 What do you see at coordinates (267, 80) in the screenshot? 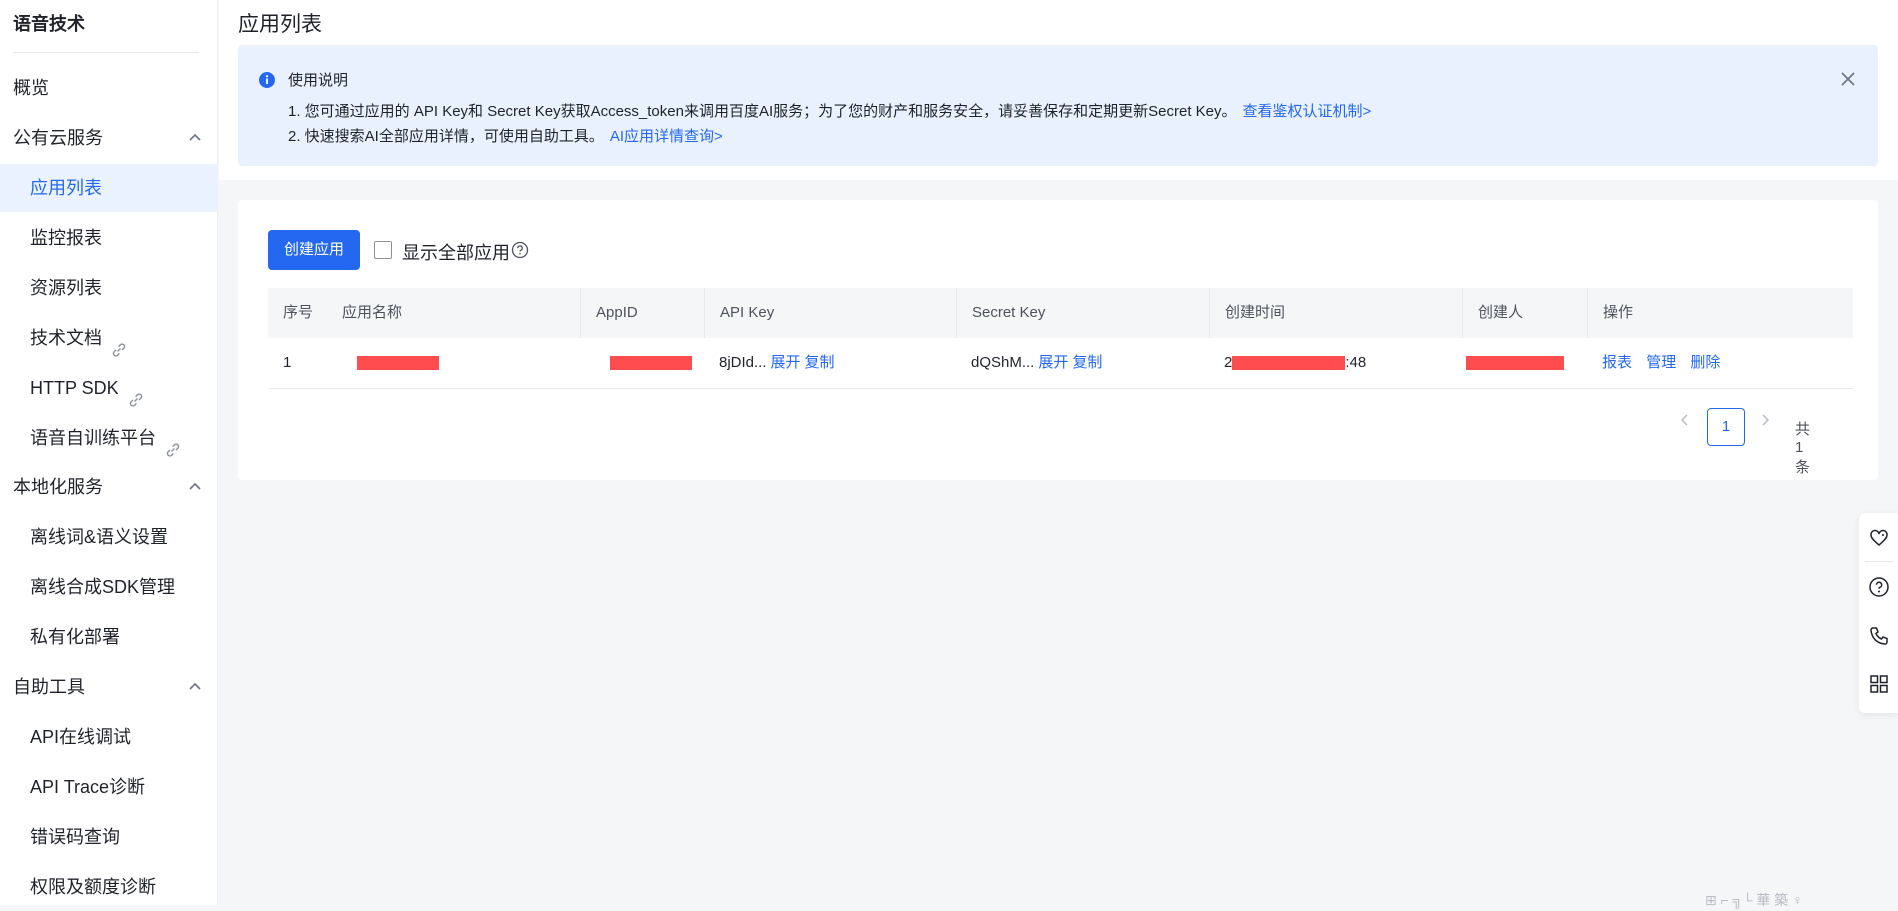
I see `info-icon` at bounding box center [267, 80].